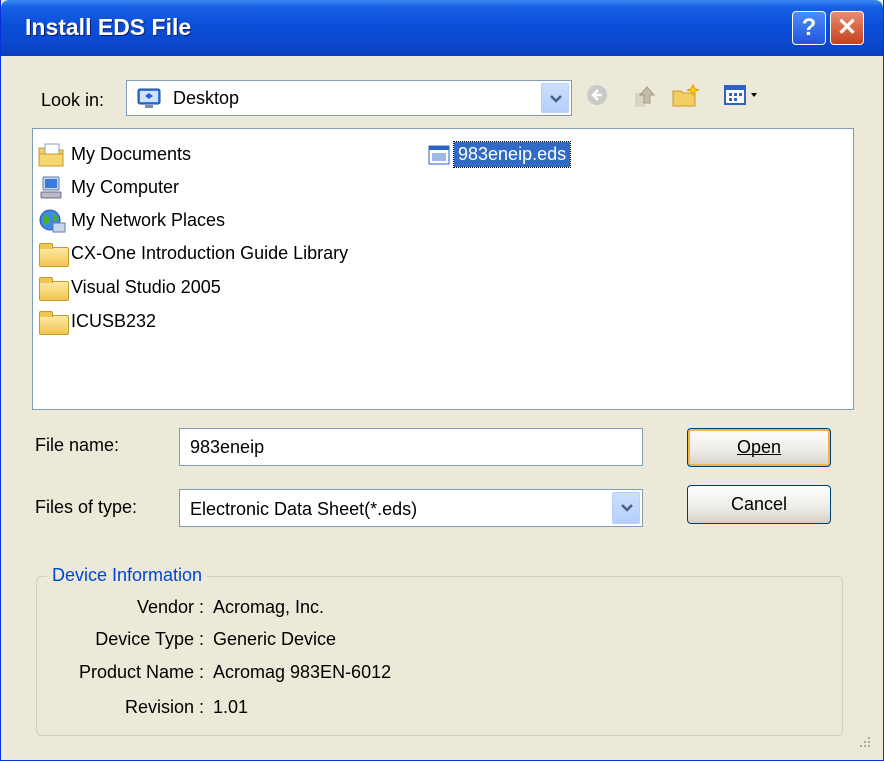 Image resolution: width=884 pixels, height=761 pixels. Describe the element at coordinates (275, 639) in the screenshot. I see `device-type-value: Generic Device` at that location.